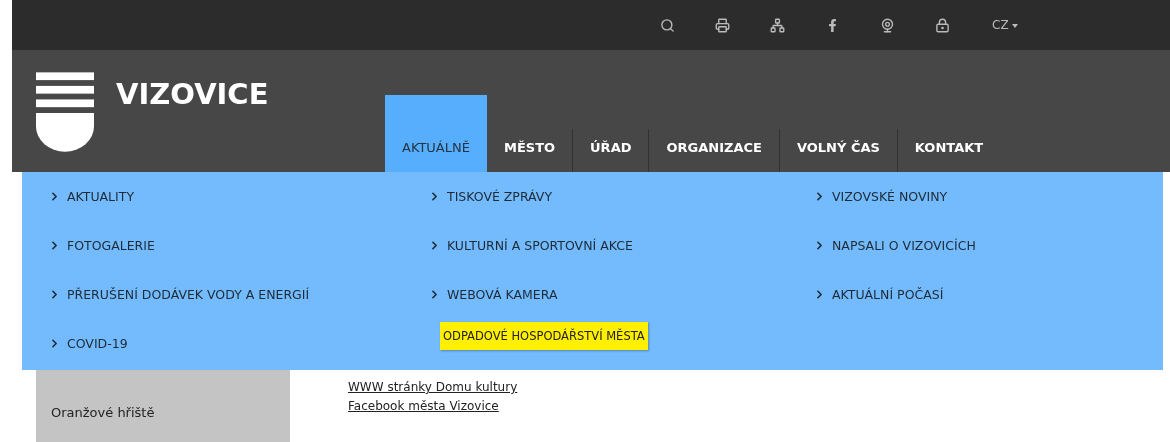  What do you see at coordinates (65, 112) in the screenshot?
I see `shield-logo-icon` at bounding box center [65, 112].